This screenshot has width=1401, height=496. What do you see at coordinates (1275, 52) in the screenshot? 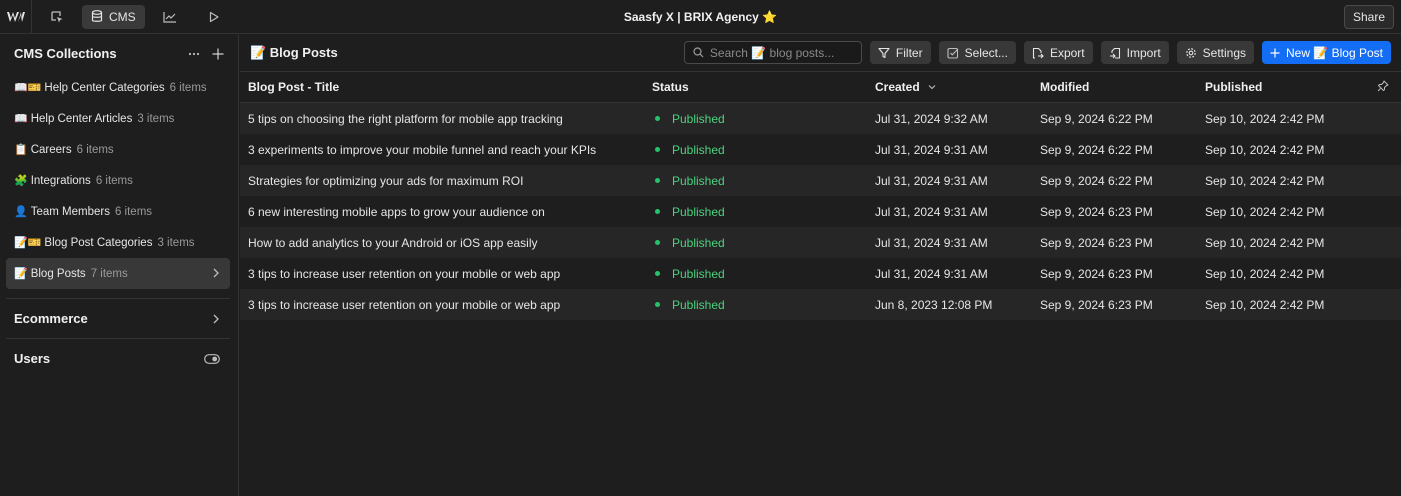
I see `plus-icon` at bounding box center [1275, 52].